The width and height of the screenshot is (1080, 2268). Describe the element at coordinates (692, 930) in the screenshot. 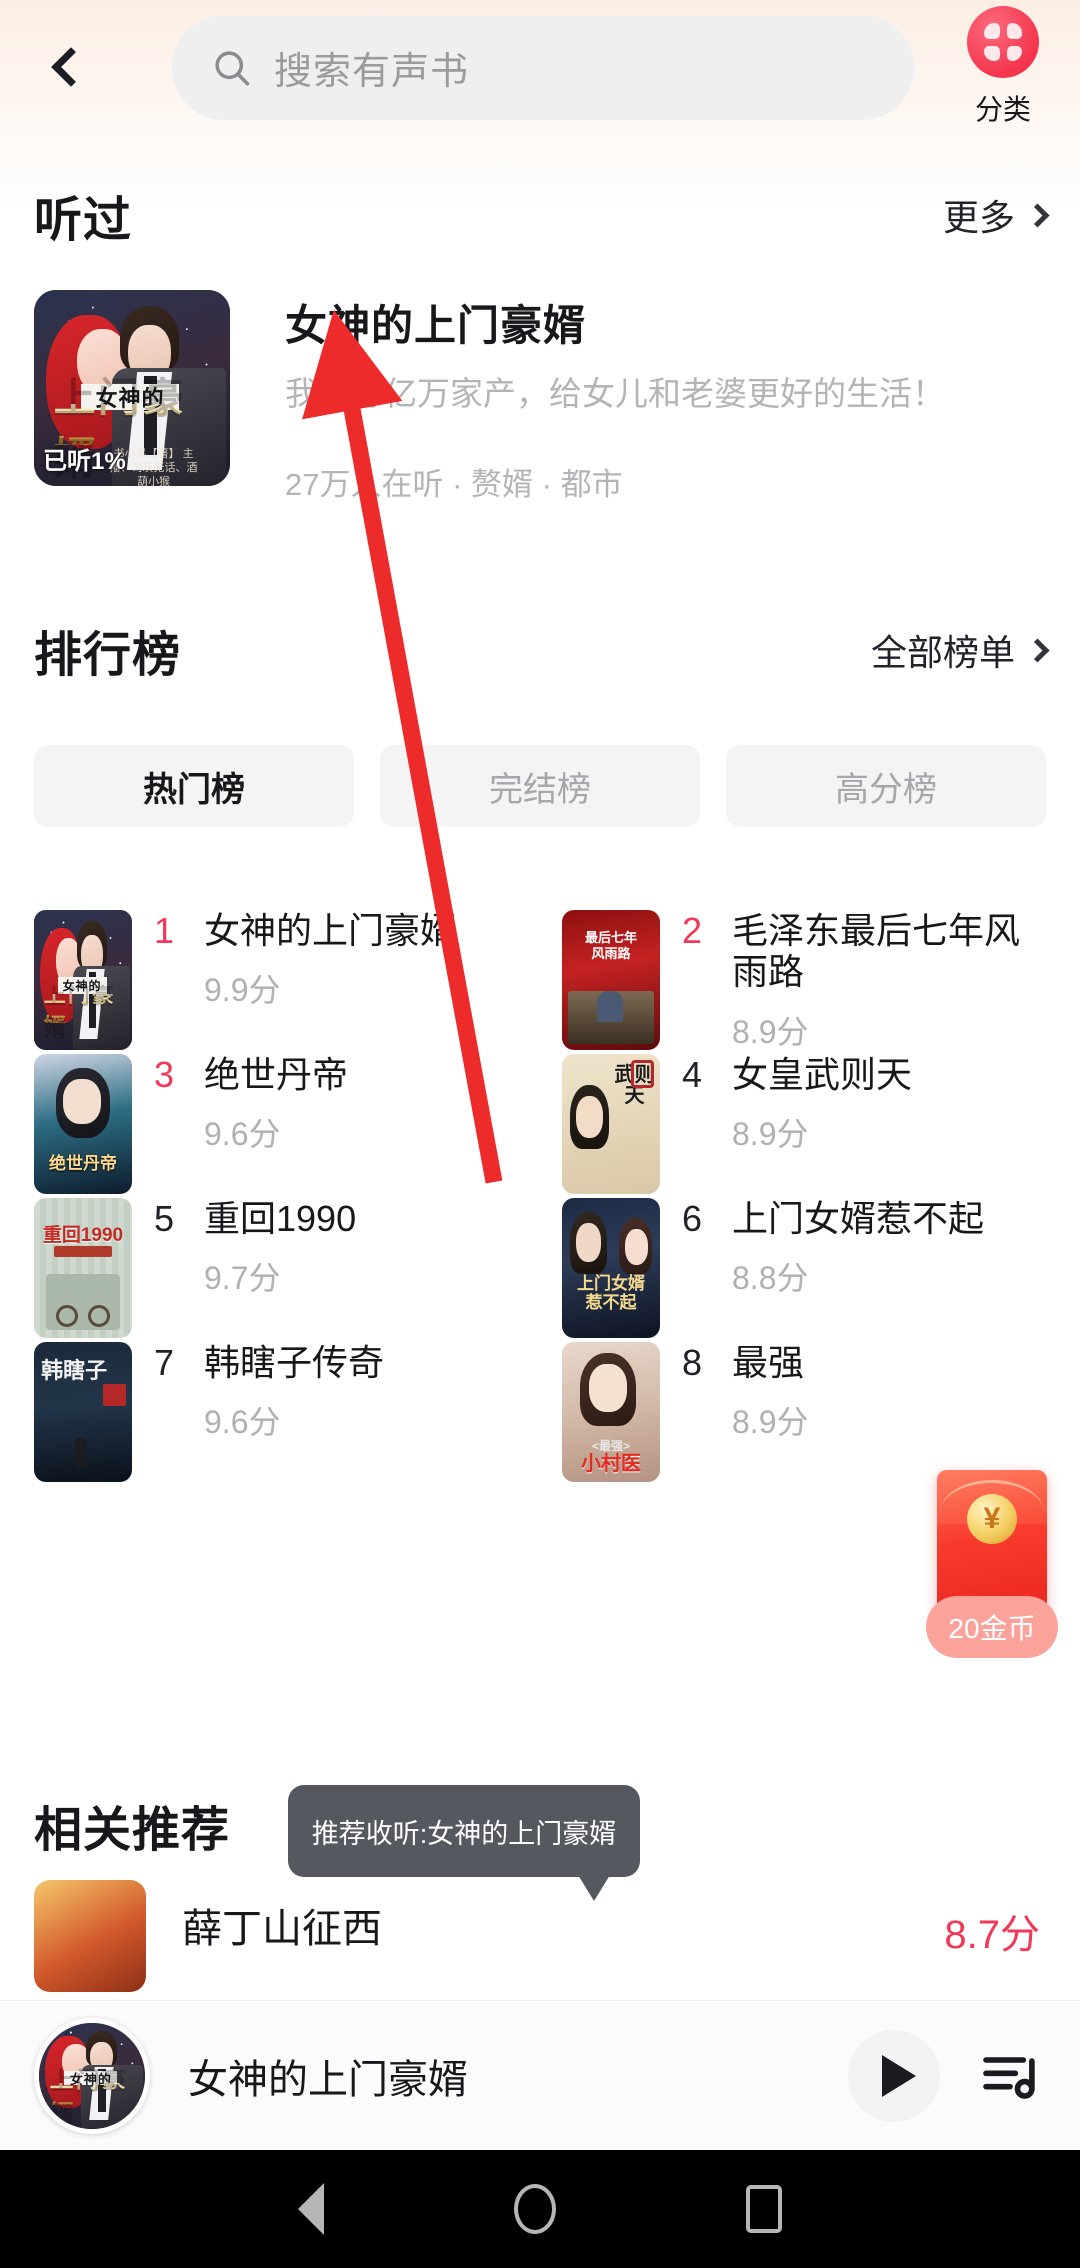

I see `rank-number: 2` at that location.